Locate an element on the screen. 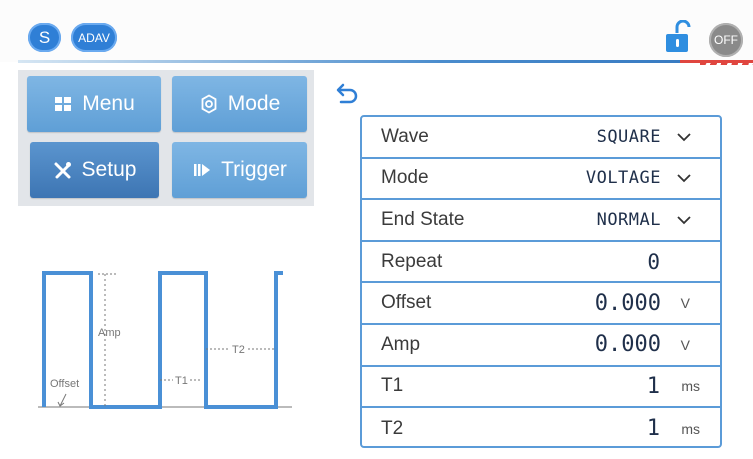  t1-label: T1 is located at coordinates (181, 381).